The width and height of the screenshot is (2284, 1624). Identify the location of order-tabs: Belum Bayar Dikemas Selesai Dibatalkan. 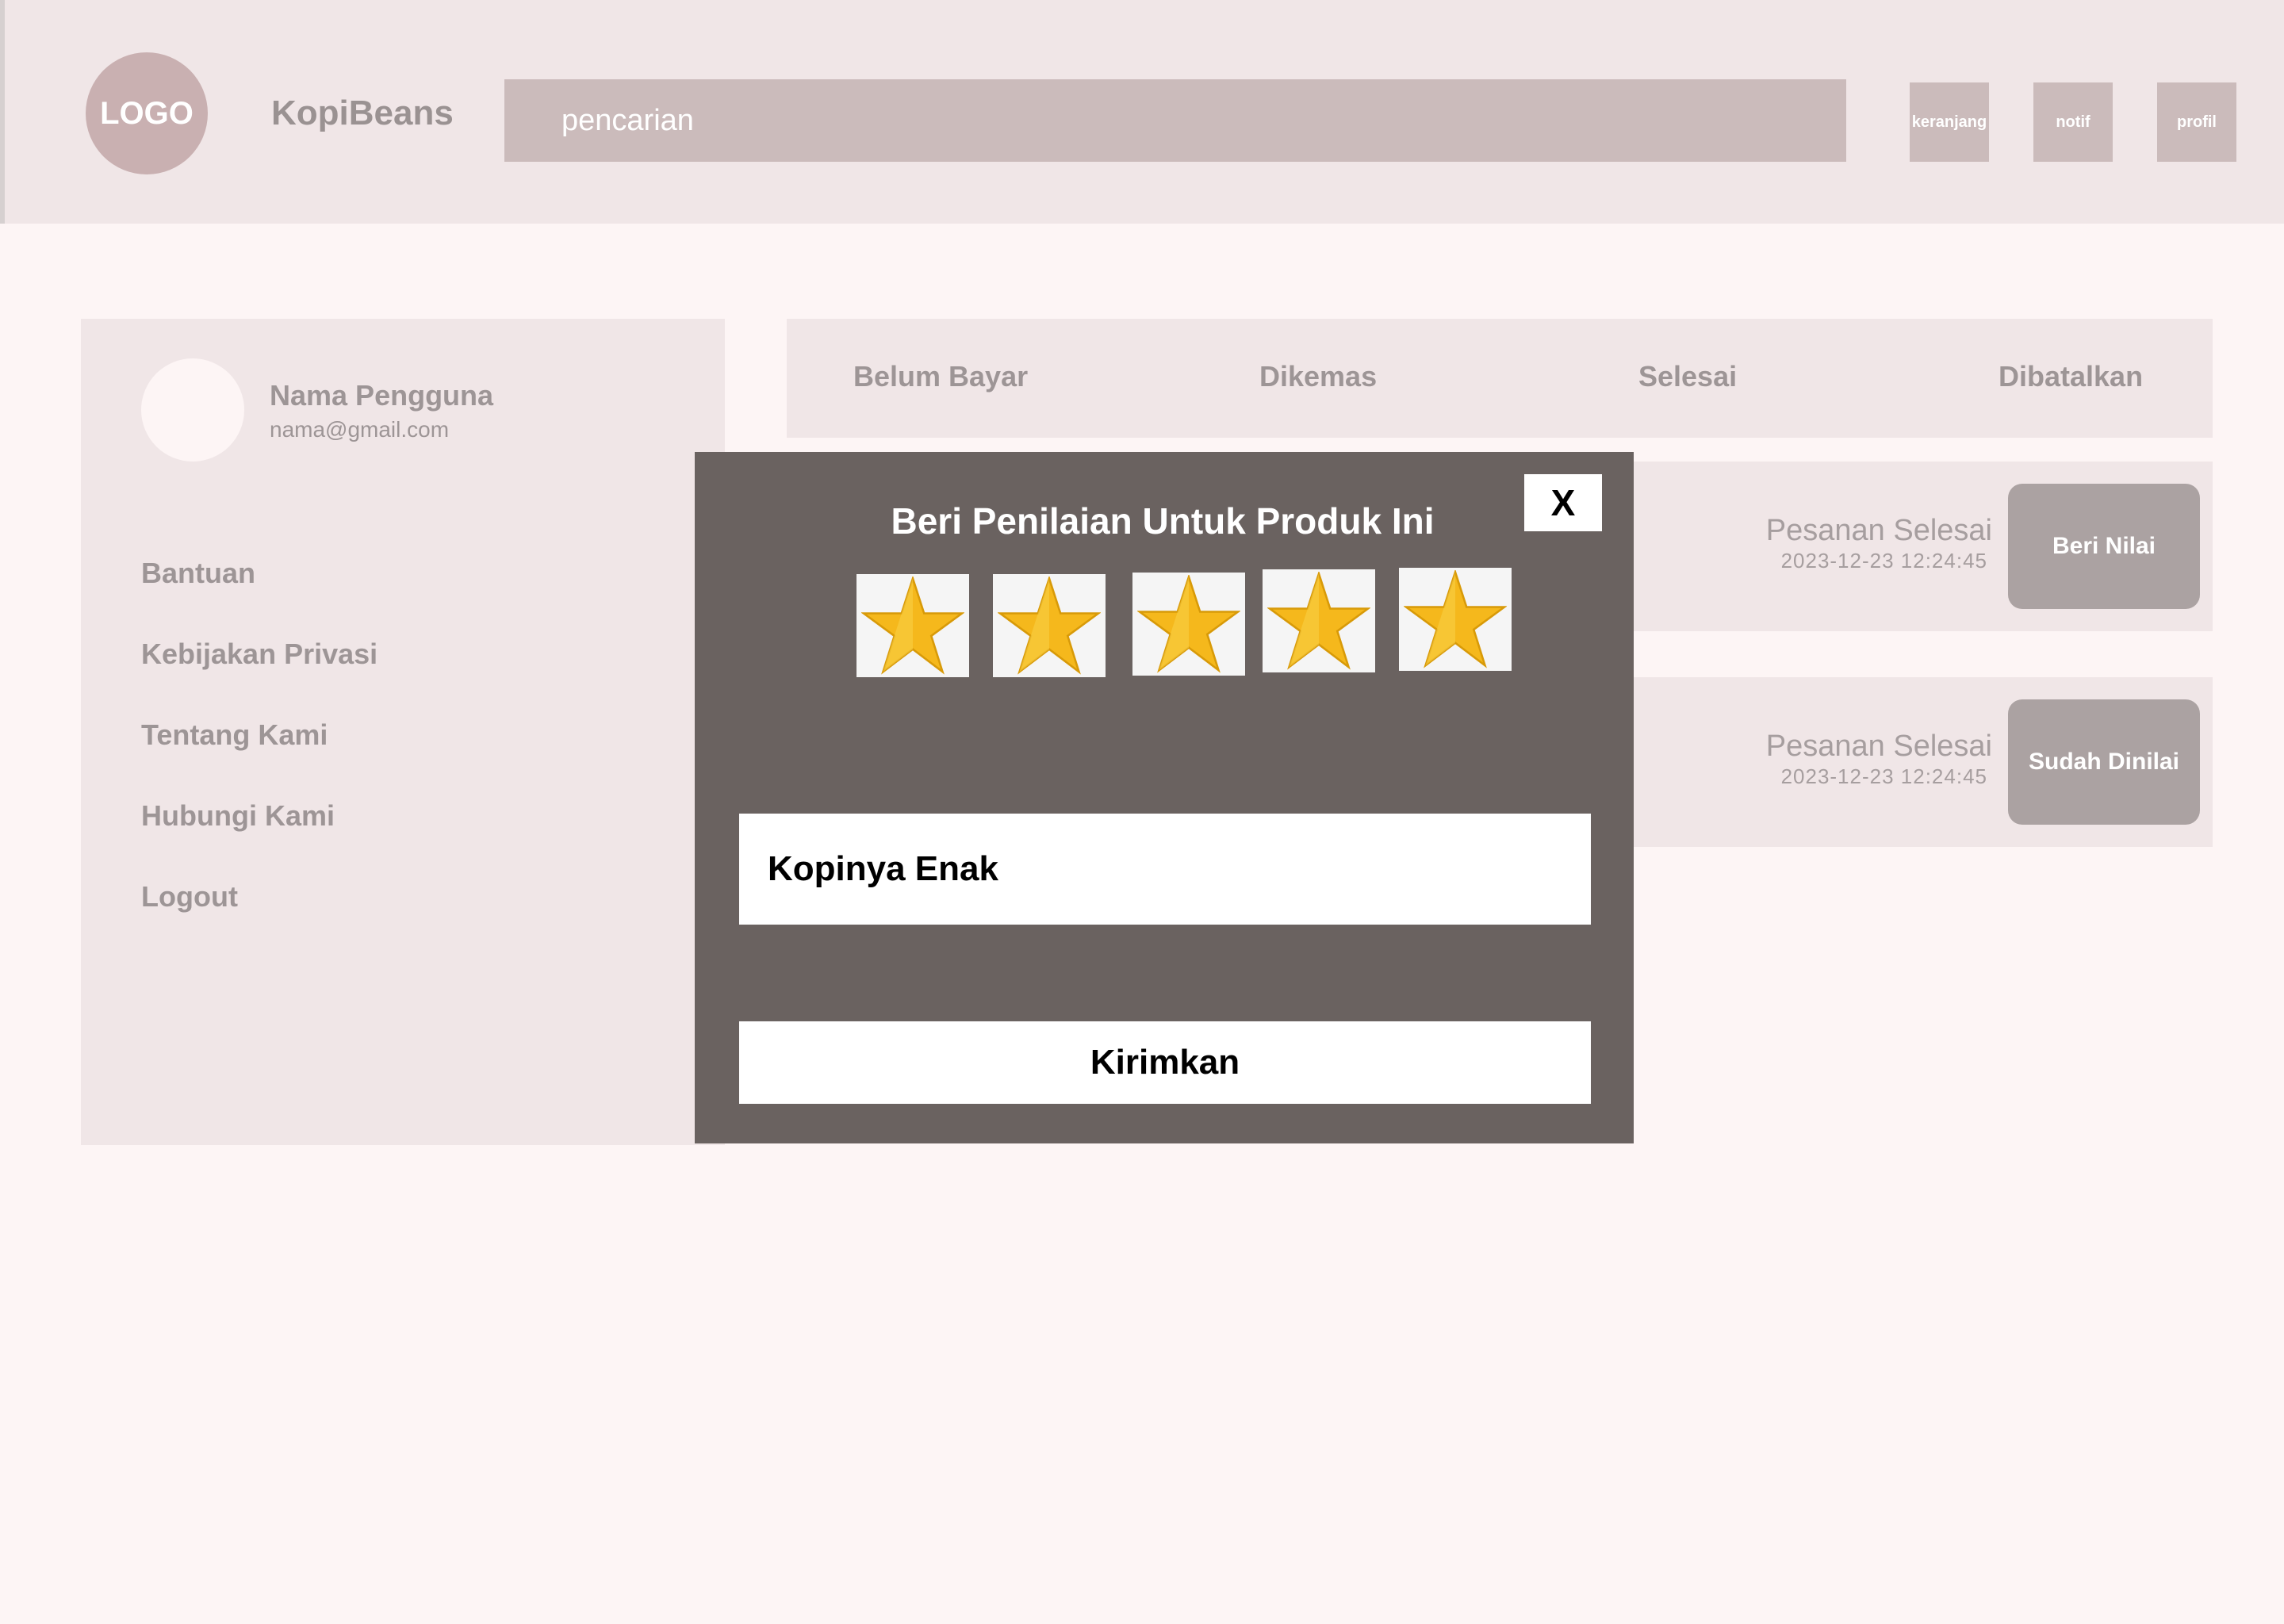
(1500, 378).